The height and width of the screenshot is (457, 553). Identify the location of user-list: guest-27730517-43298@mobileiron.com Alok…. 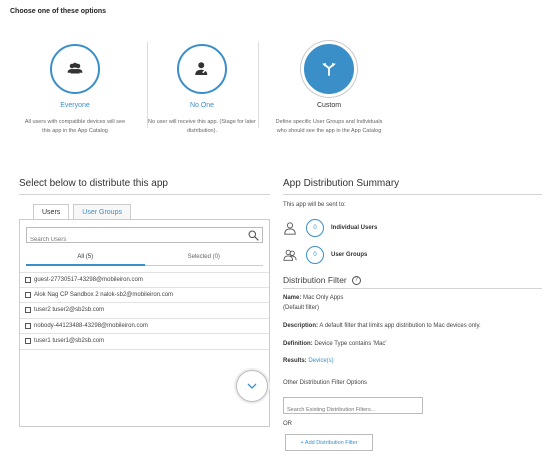
(144, 311).